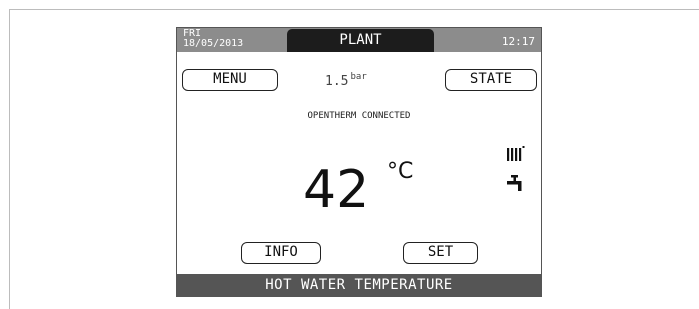 This screenshot has width=699, height=309. Describe the element at coordinates (213, 43) in the screenshot. I see `date-label: 18/05/2013` at that location.